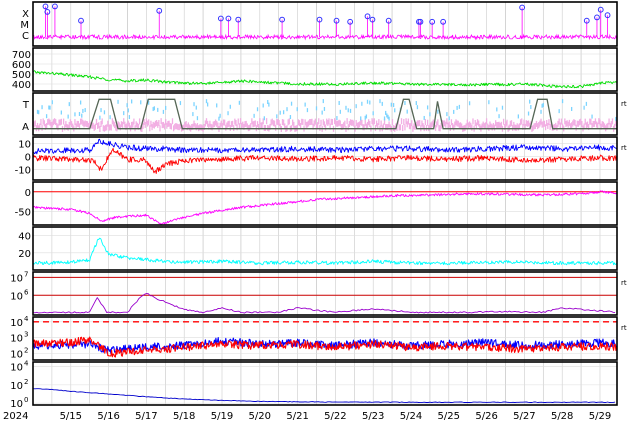  What do you see at coordinates (325, 383) in the screenshot?
I see `panel-frame-xray-background` at bounding box center [325, 383].